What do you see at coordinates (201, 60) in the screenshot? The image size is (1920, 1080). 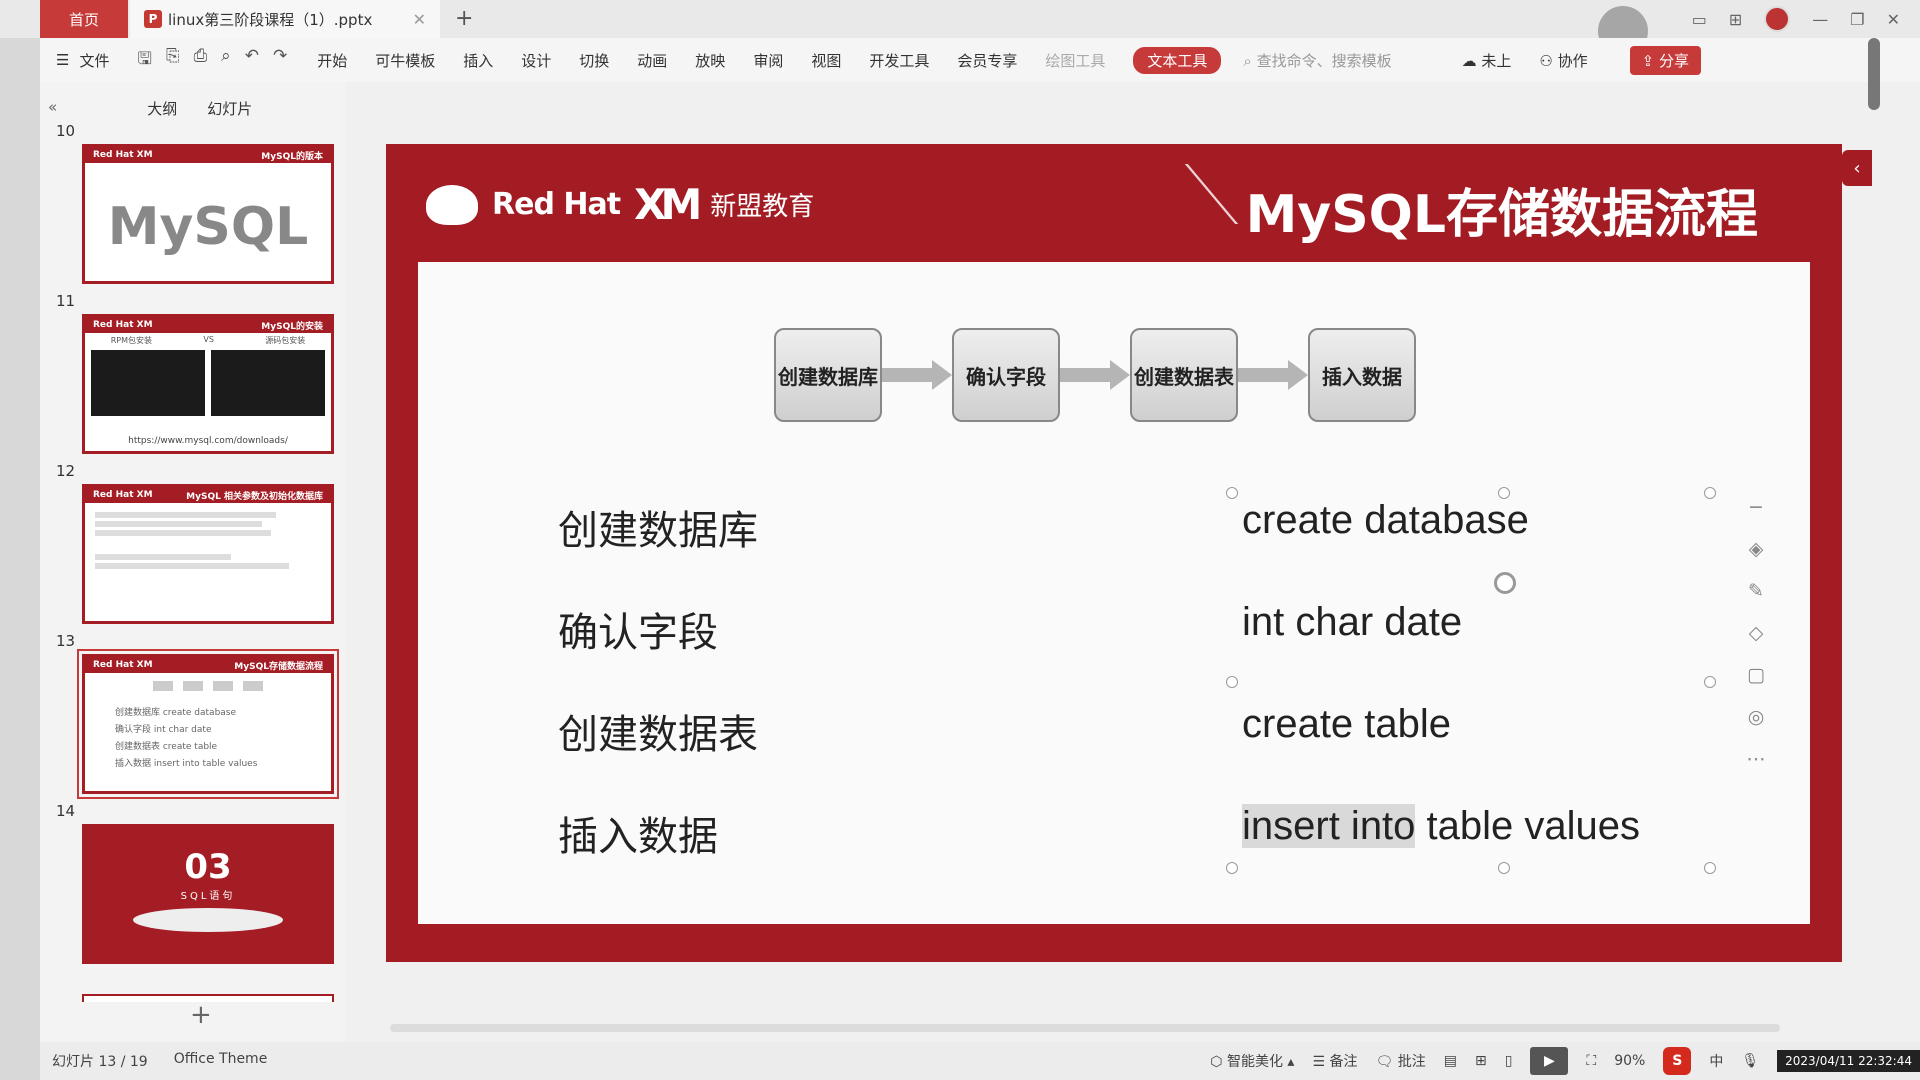 I see `print-icon: ⎙` at bounding box center [201, 60].